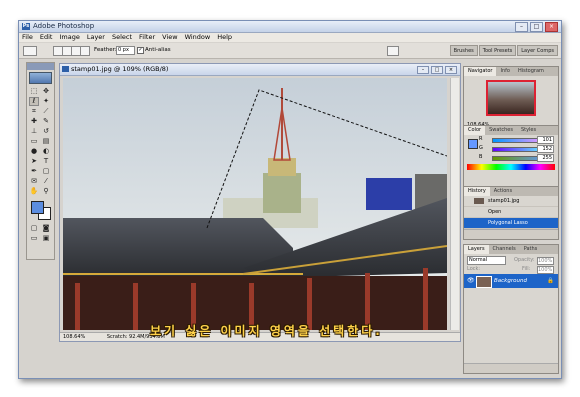 The image size is (580, 397). Describe the element at coordinates (528, 130) in the screenshot. I see `tab-styles: Styles` at that location.